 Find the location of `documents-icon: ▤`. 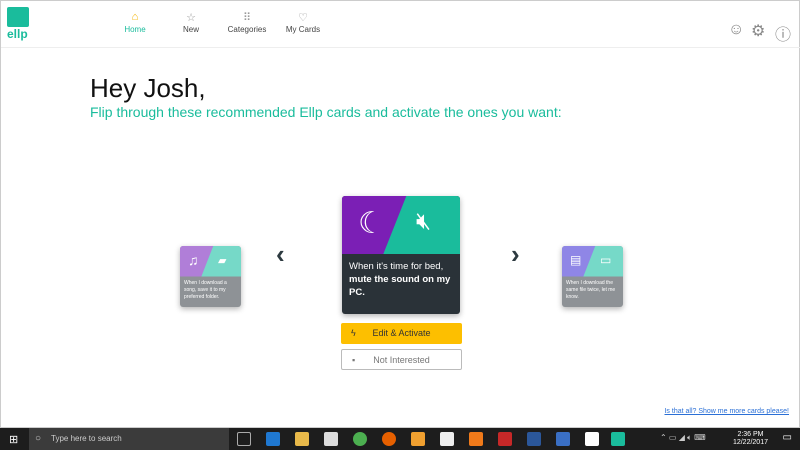

documents-icon: ▤ is located at coordinates (576, 260).